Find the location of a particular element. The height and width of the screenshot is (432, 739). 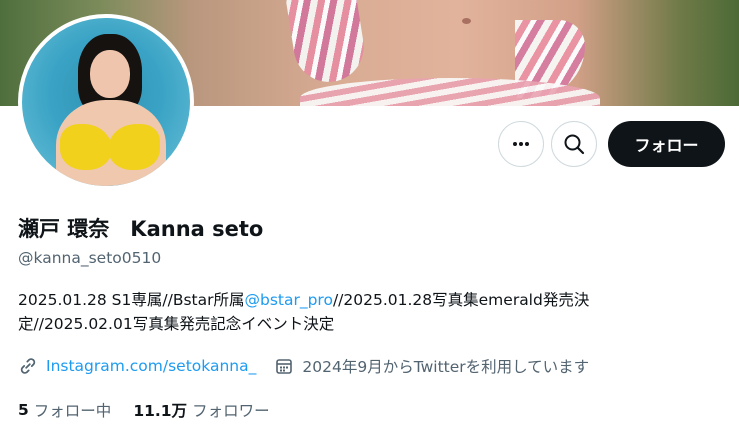

joined-date: 2024年9月からTwitterを利用しています is located at coordinates (431, 366).